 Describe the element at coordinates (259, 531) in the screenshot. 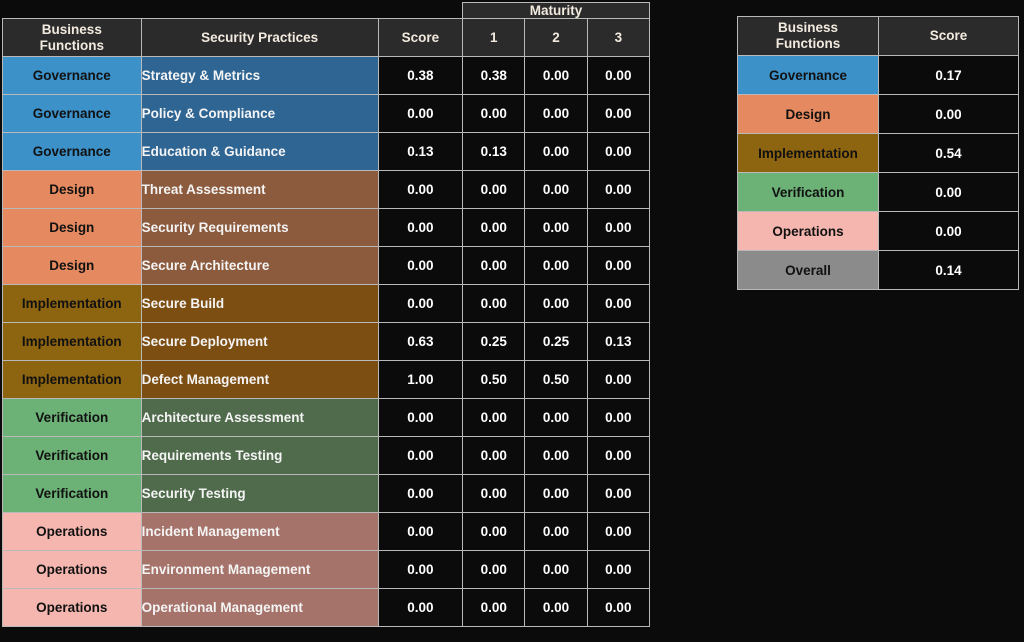

I see `security-practice-cell: Incident Management` at that location.